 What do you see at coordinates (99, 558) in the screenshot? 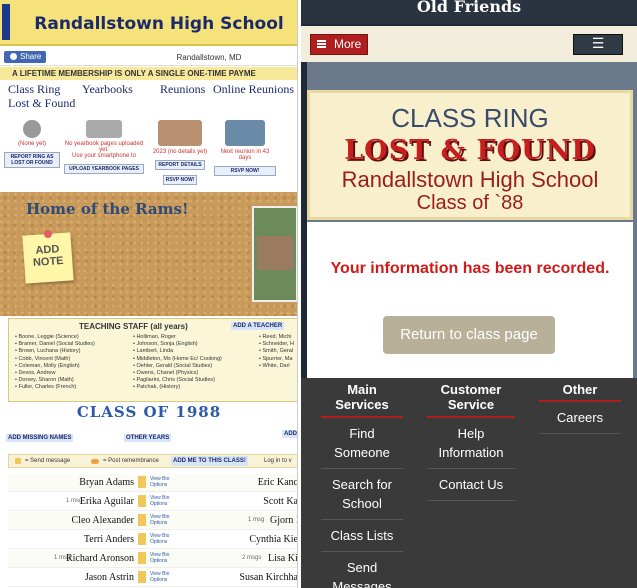
I see `classmate-name: Richard Aronson` at bounding box center [99, 558].